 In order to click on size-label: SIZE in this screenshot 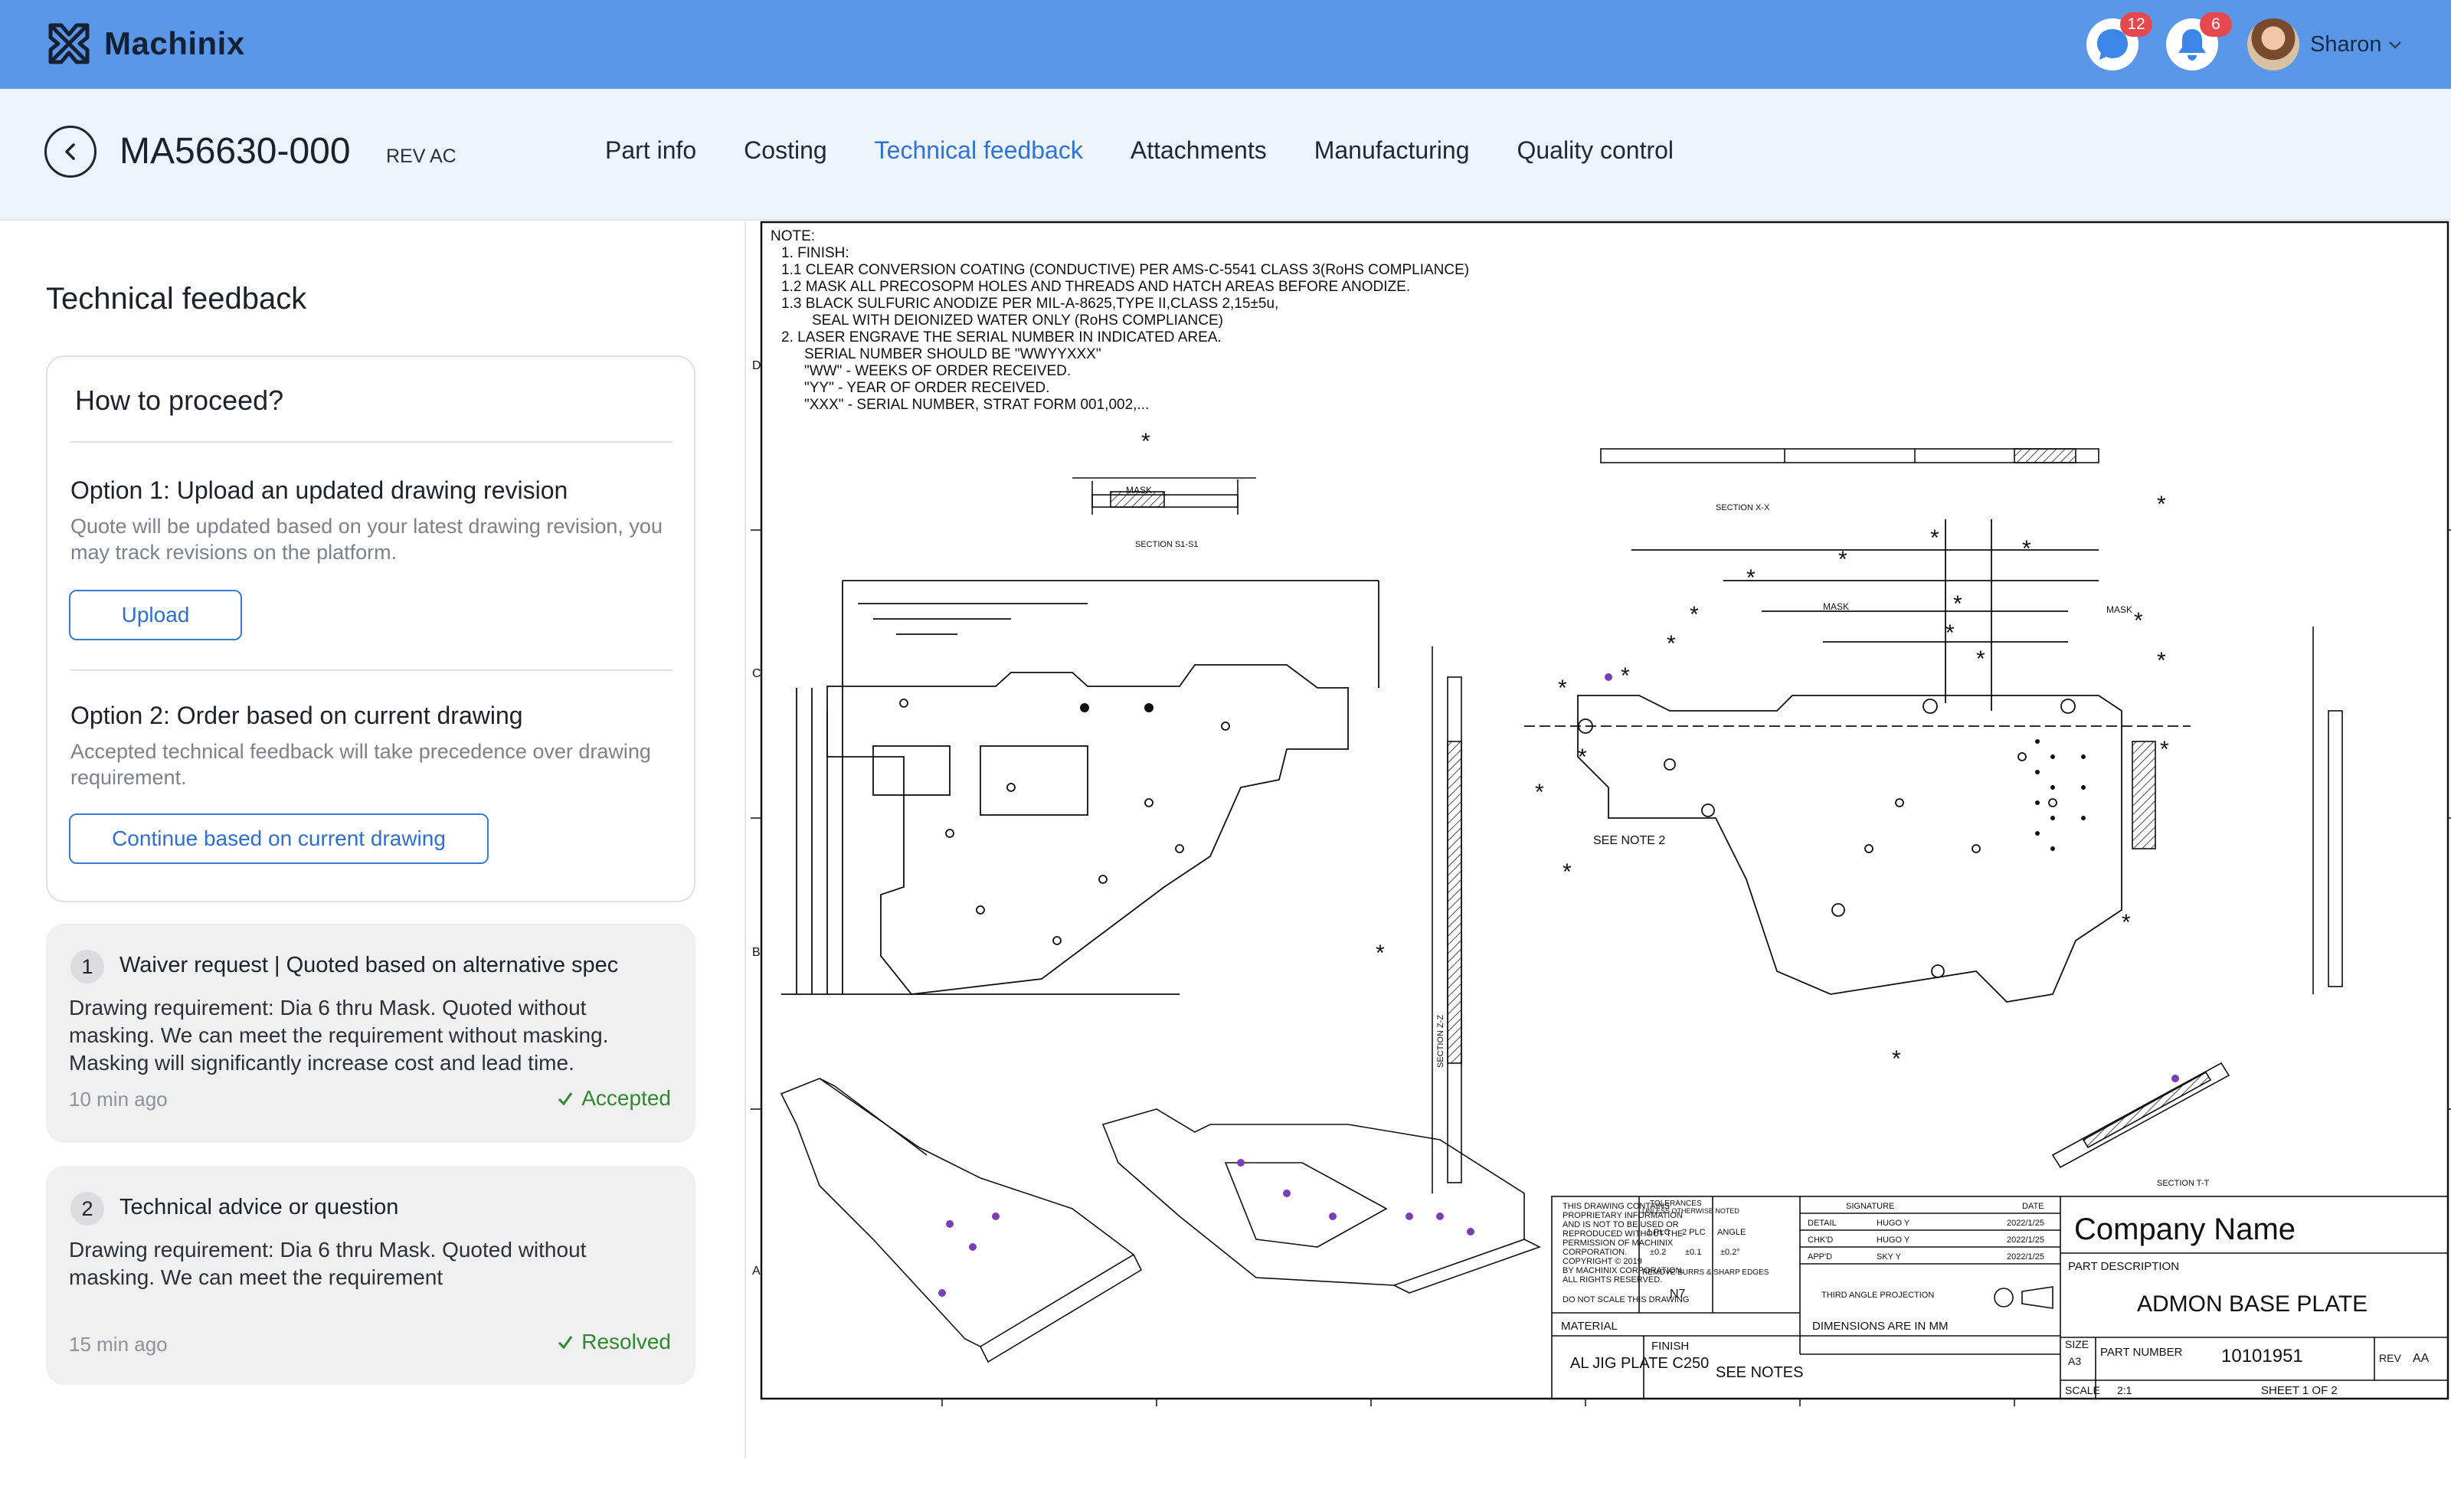, I will do `click(2077, 1344)`.